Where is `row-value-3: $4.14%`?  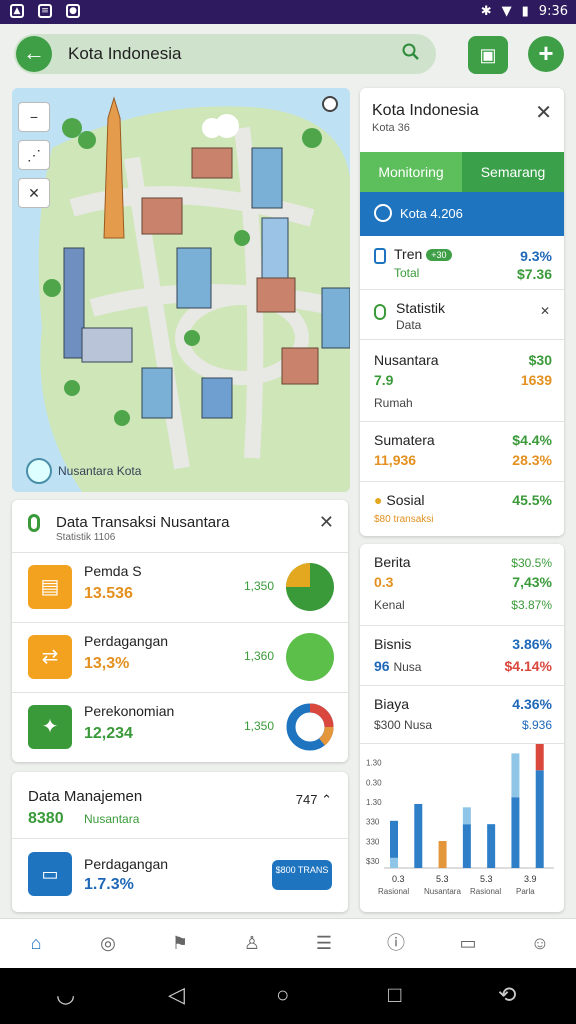 row-value-3: $4.14% is located at coordinates (528, 666).